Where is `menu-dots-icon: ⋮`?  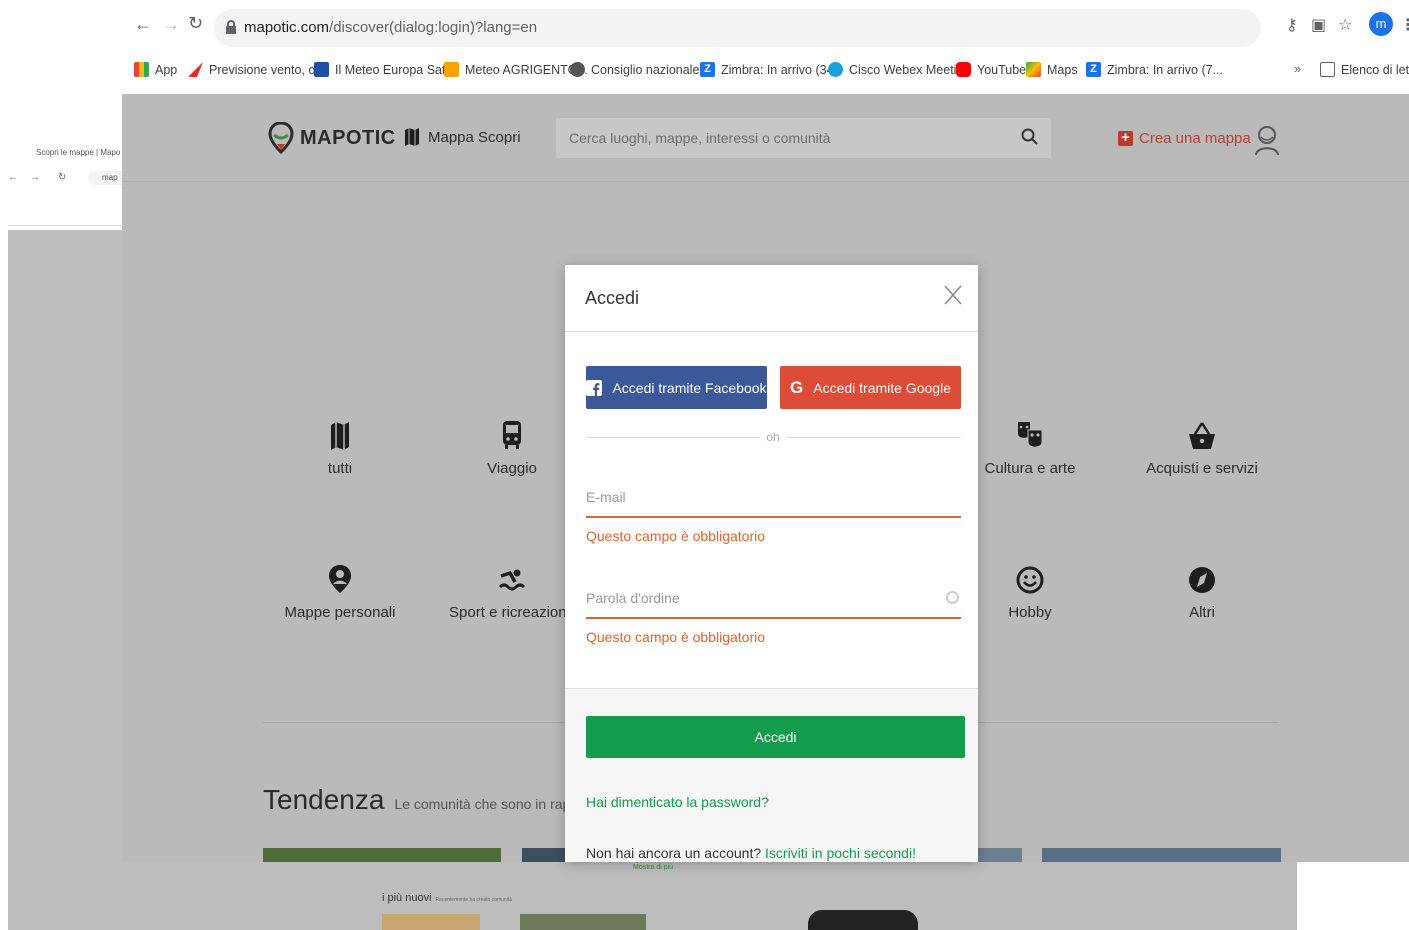 menu-dots-icon: ⋮ is located at coordinates (1404, 25).